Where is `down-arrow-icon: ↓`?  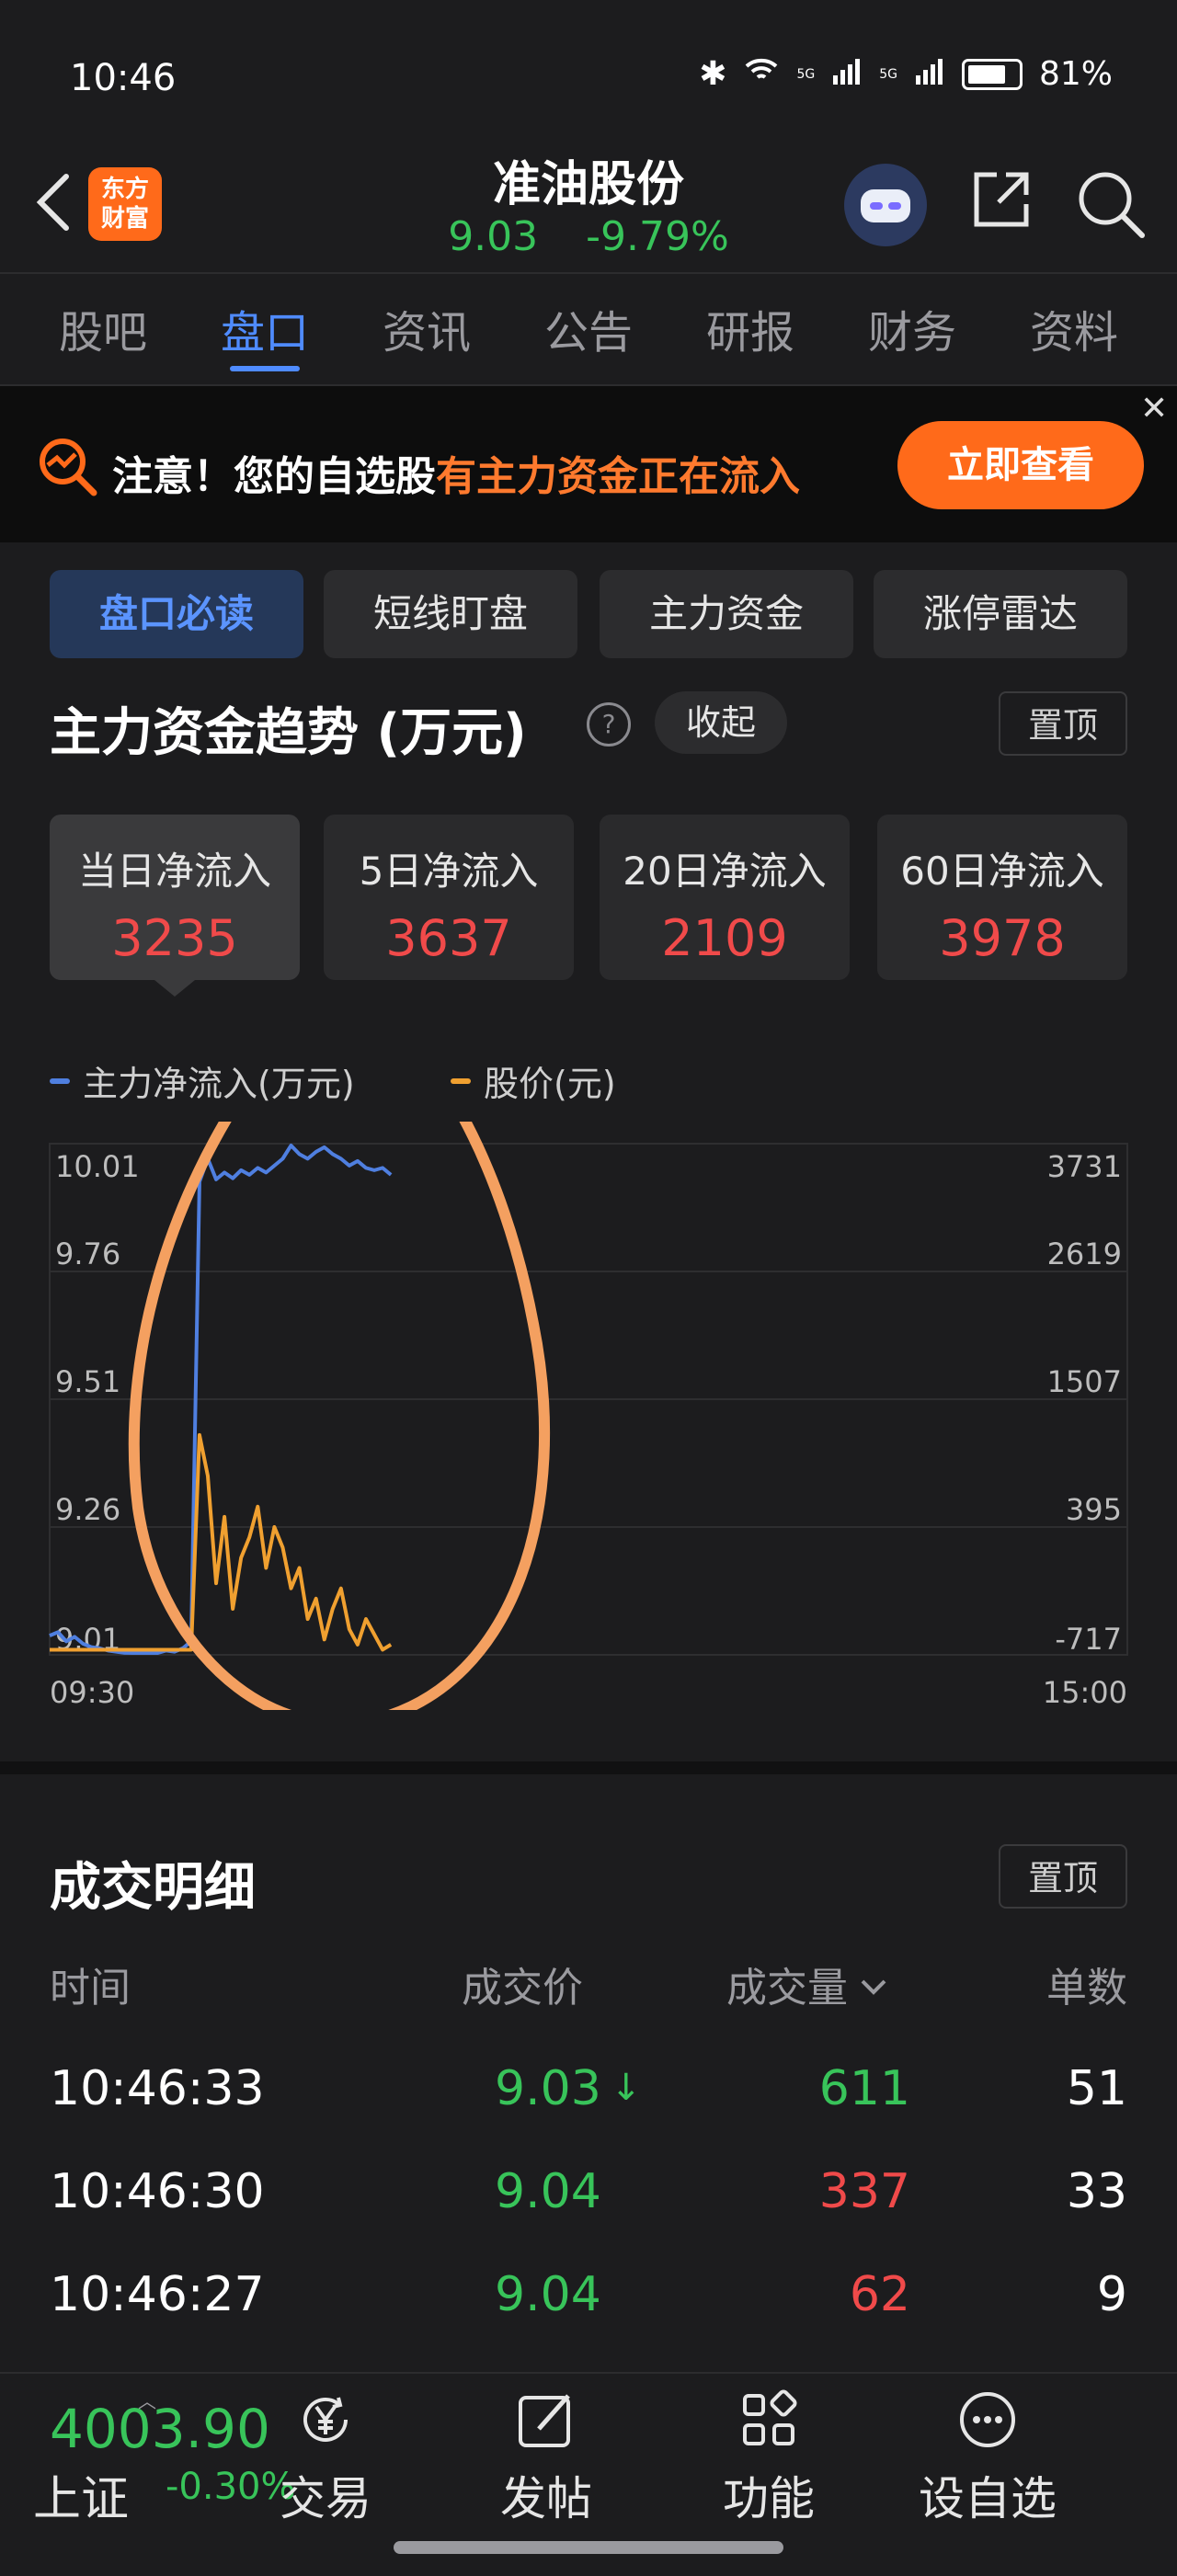
down-arrow-icon: ↓ is located at coordinates (626, 2088).